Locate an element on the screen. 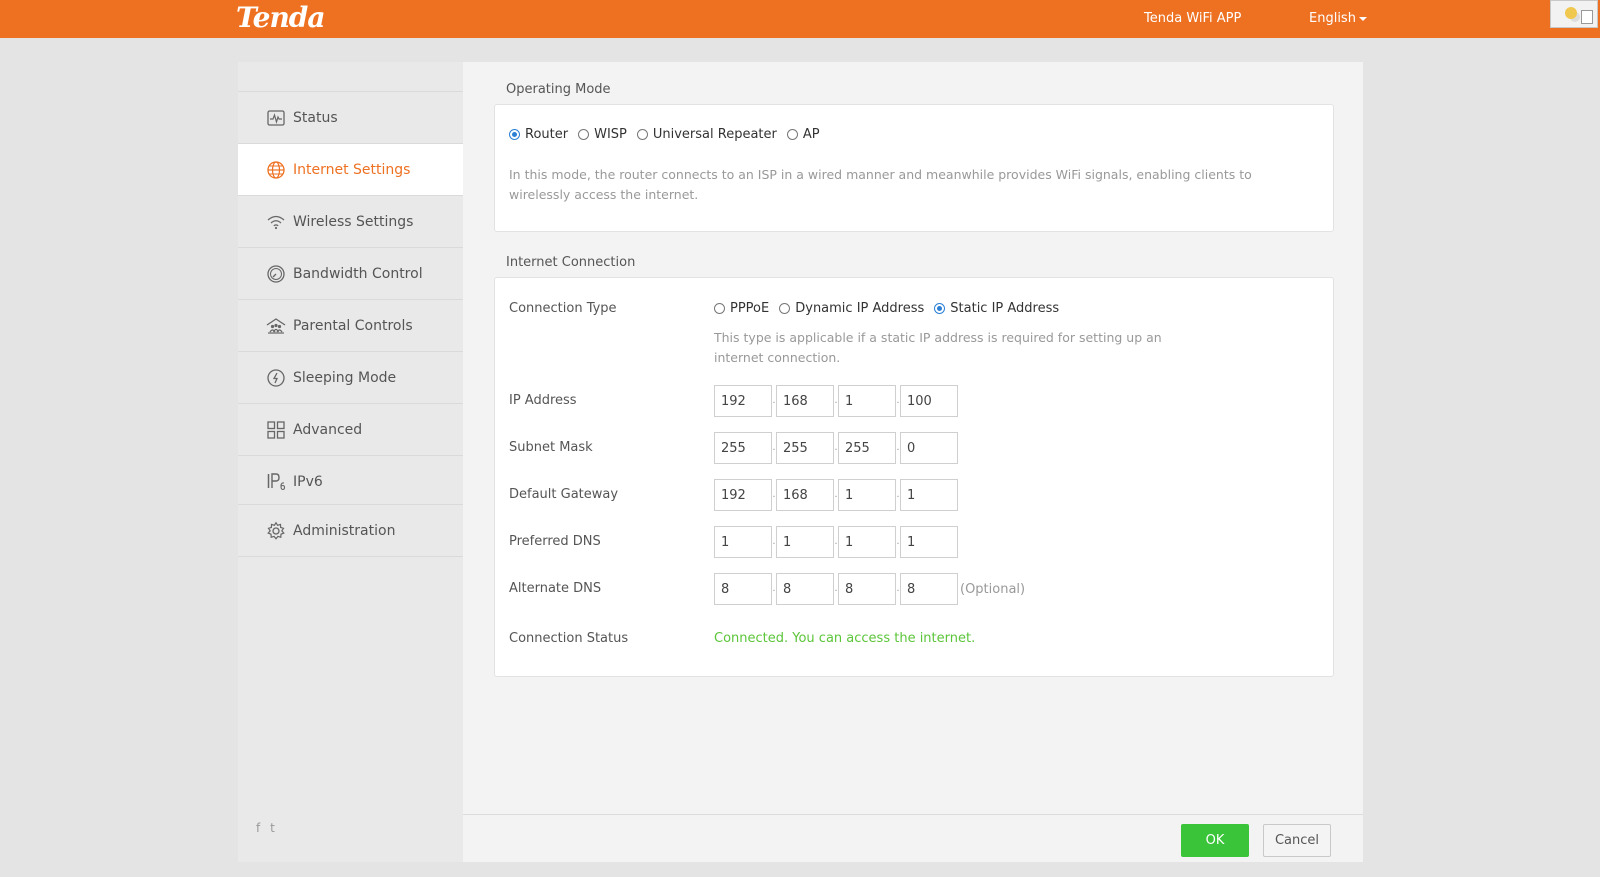 The height and width of the screenshot is (877, 1600). social-links: f t is located at coordinates (268, 828).